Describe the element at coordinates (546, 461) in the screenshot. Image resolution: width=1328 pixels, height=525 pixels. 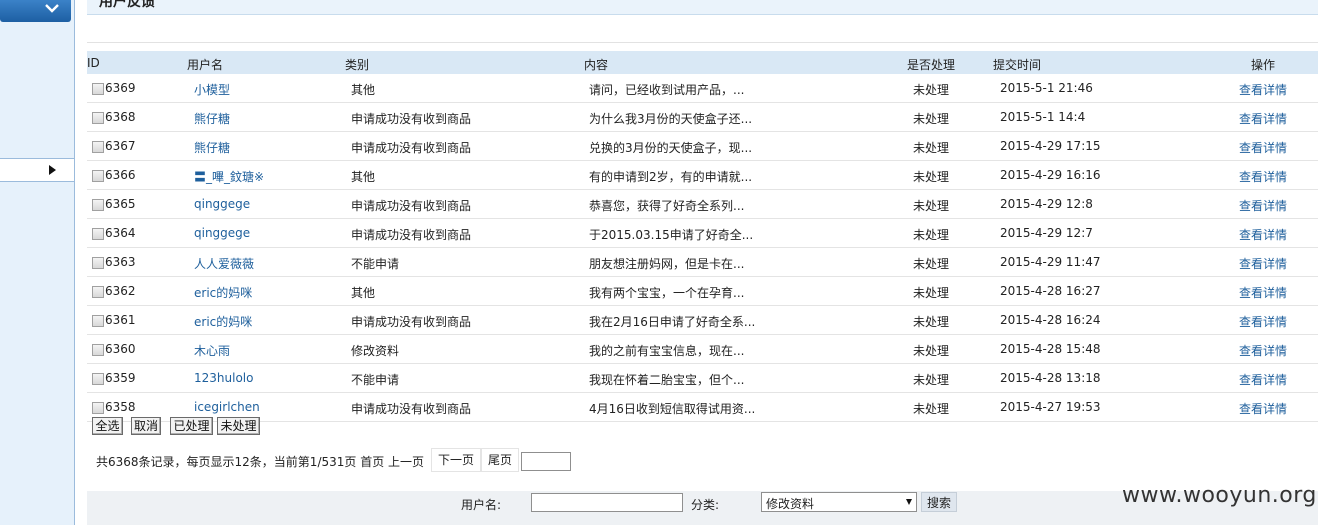
I see `page-jump-input` at that location.